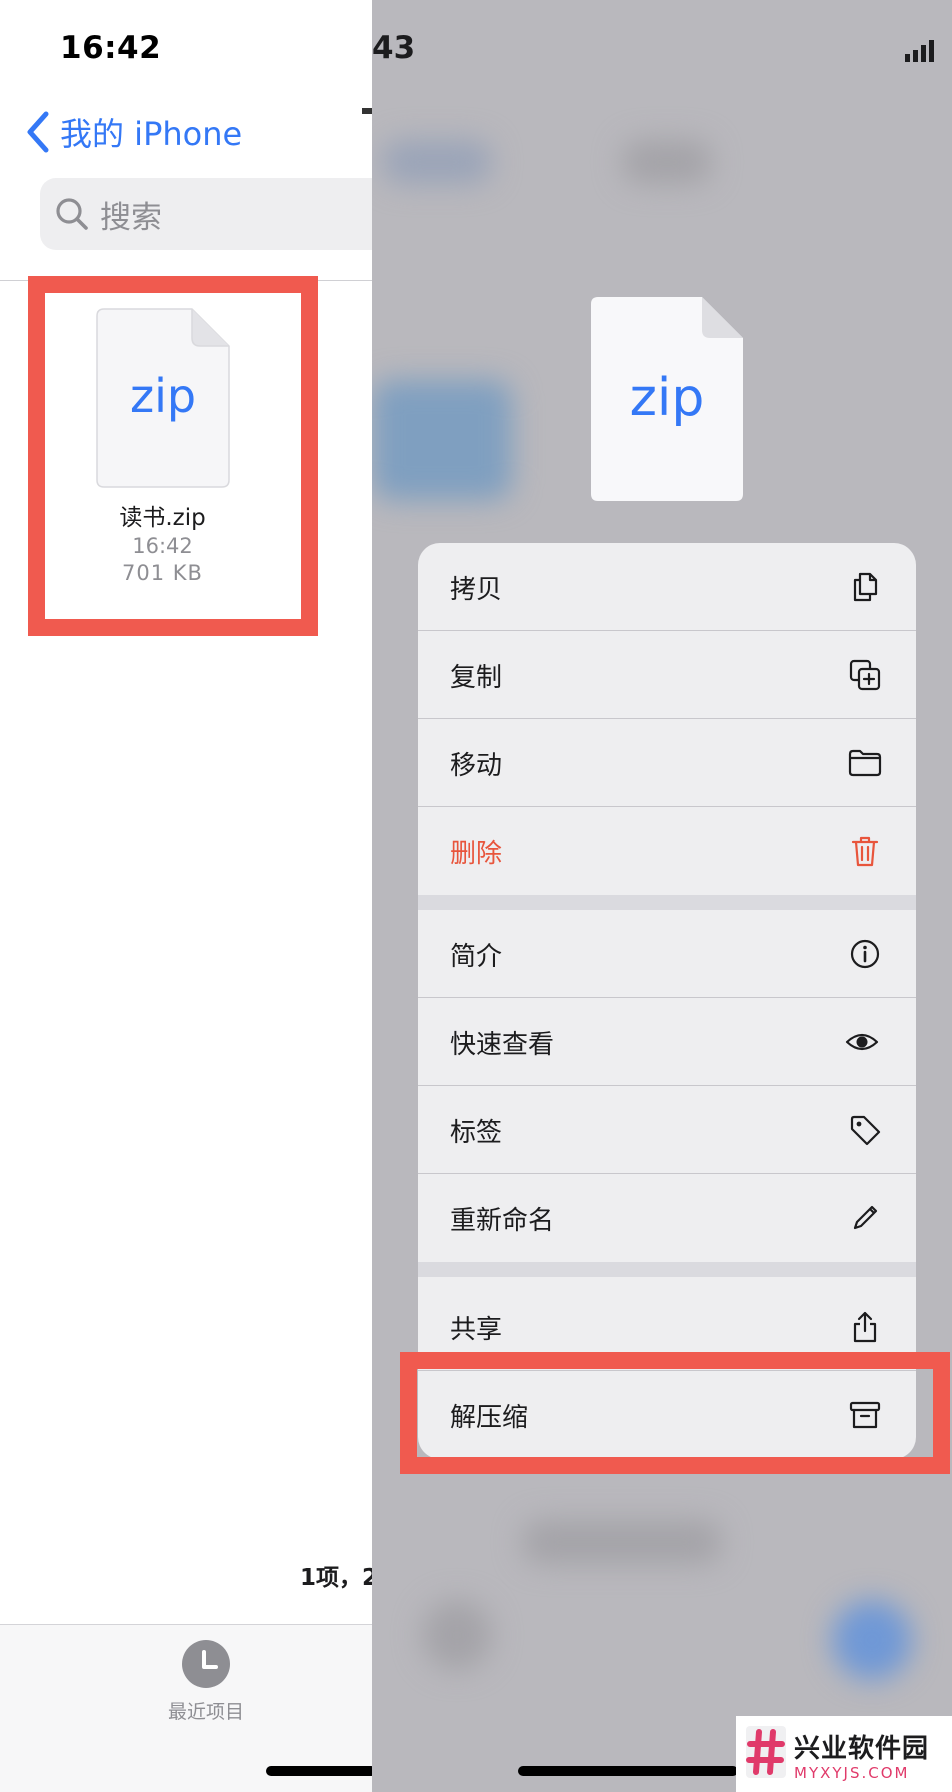 The height and width of the screenshot is (1792, 952). What do you see at coordinates (502, 1044) in the screenshot?
I see `menu-item-label: 快速查看` at bounding box center [502, 1044].